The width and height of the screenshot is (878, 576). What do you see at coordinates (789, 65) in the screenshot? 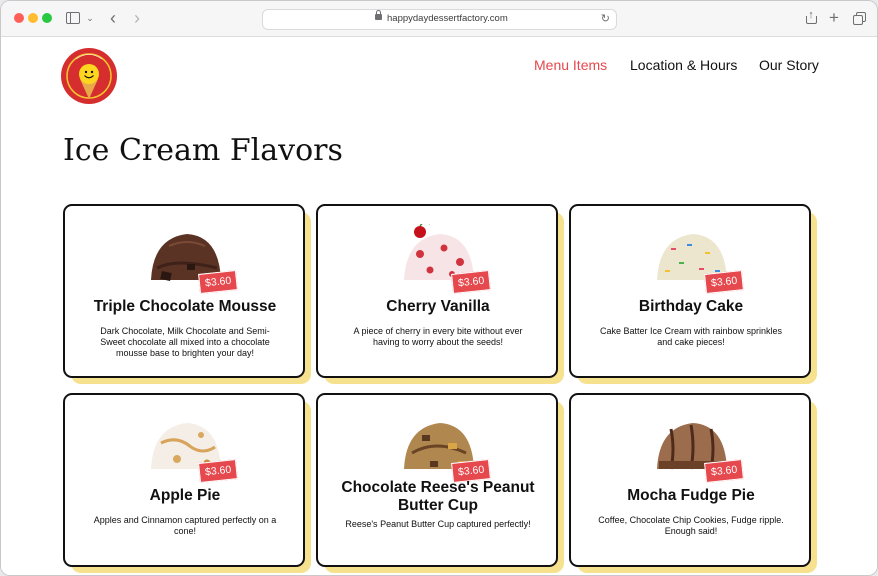
I see `nav-our-story: Our Story` at bounding box center [789, 65].